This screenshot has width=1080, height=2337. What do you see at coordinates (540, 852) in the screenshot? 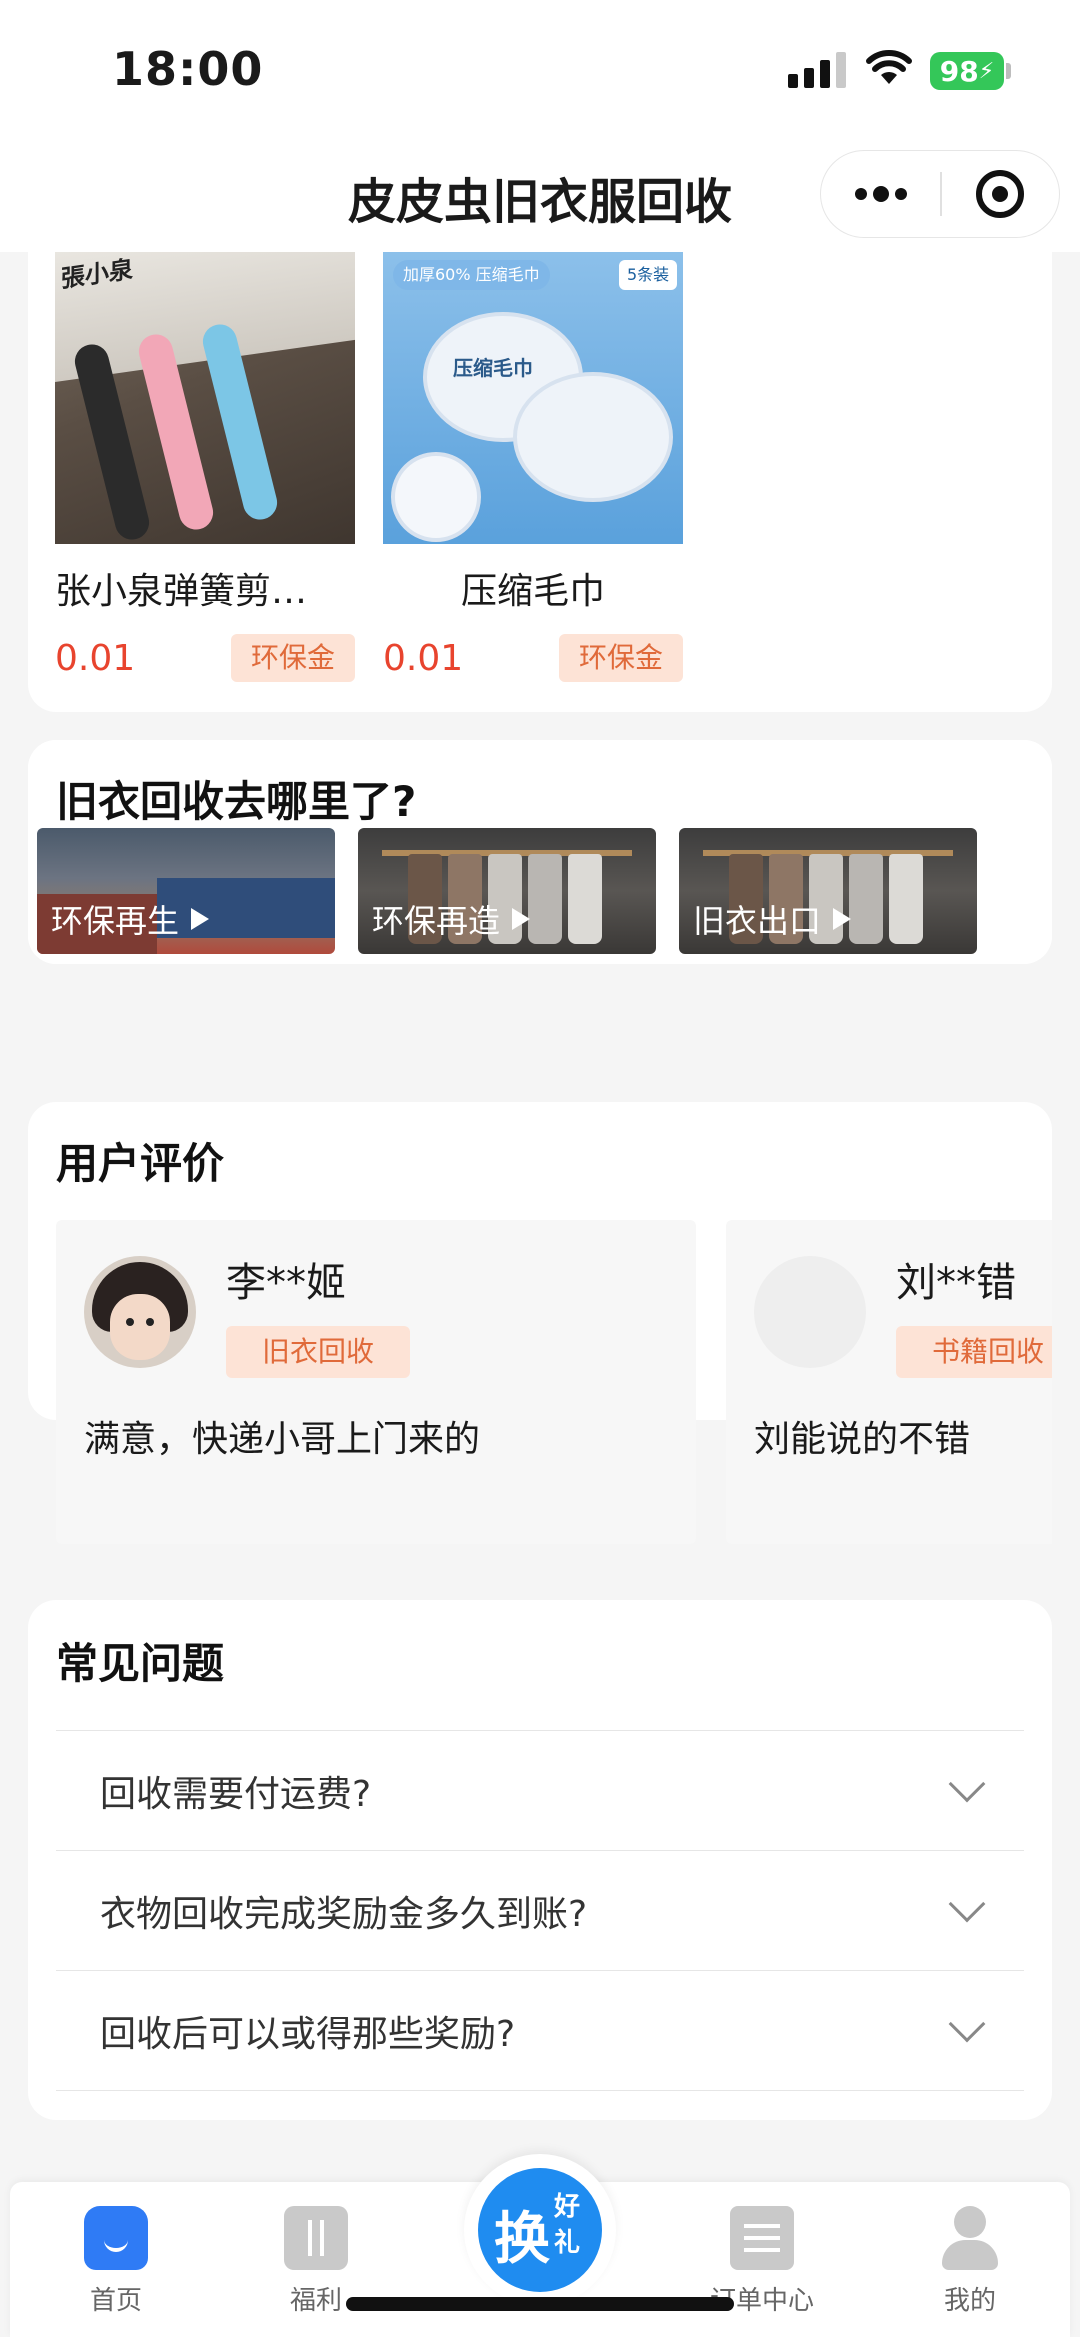
I see `where-card: 旧衣回收去哪里了?` at bounding box center [540, 852].